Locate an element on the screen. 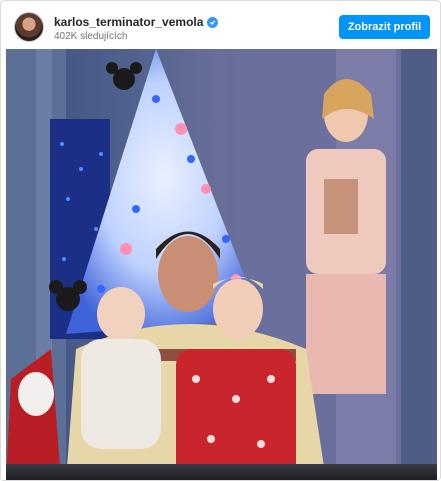  verified-badge-icon is located at coordinates (213, 22).